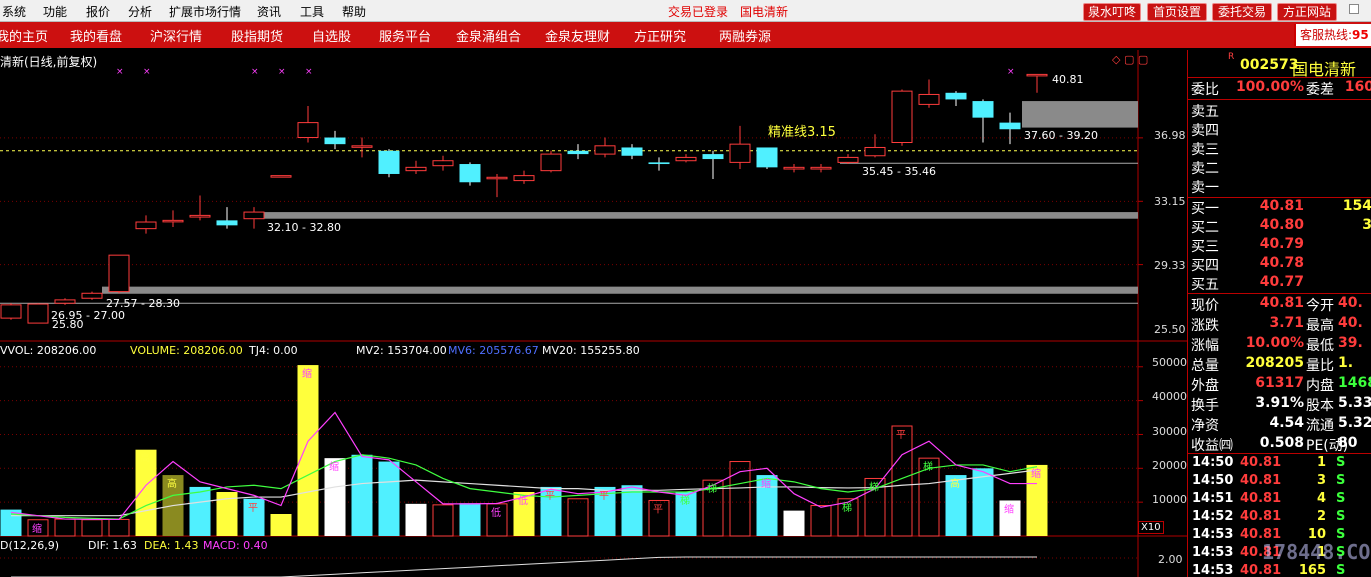  What do you see at coordinates (745, 35) in the screenshot?
I see `nav-margin-source: 两融券源` at bounding box center [745, 35].